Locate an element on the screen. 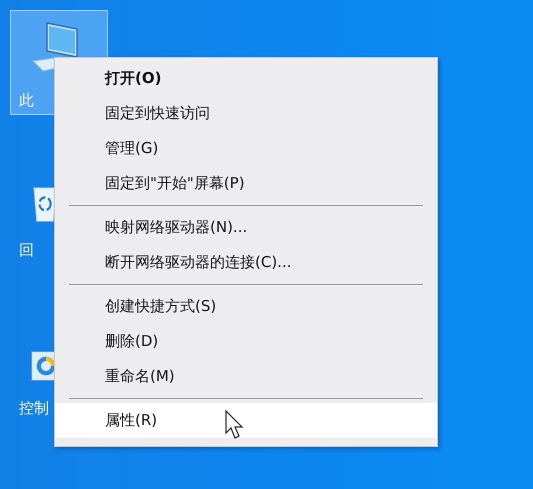 This screenshot has width=533, height=489. icon-label: 回 is located at coordinates (26, 250).